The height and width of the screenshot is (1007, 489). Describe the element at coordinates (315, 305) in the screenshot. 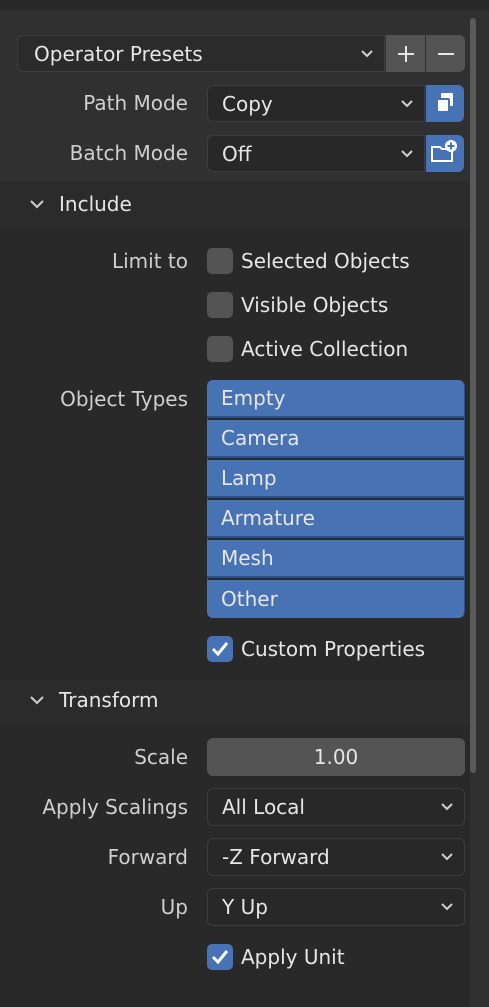

I see `visible-objects-label: Visible Objects` at that location.